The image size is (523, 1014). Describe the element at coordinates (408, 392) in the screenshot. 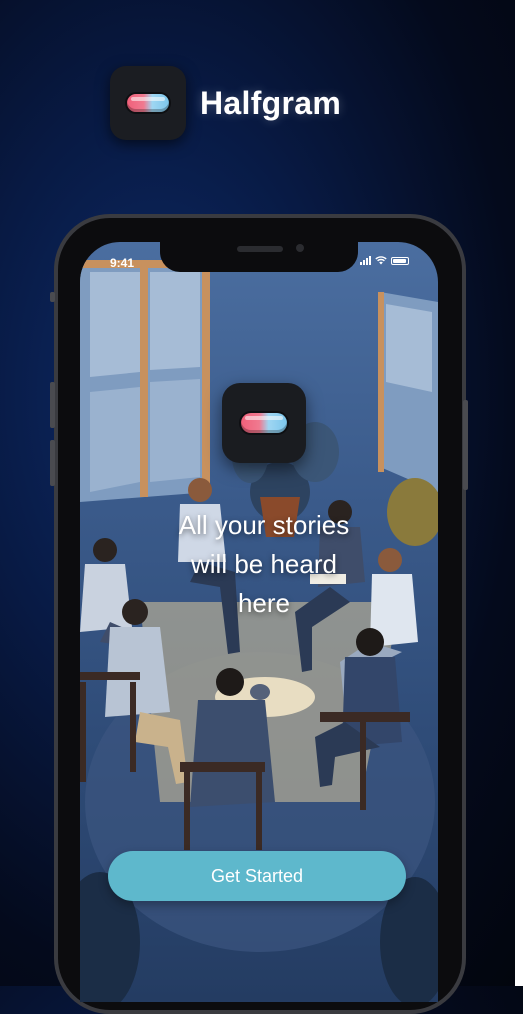

I see `window-right` at that location.